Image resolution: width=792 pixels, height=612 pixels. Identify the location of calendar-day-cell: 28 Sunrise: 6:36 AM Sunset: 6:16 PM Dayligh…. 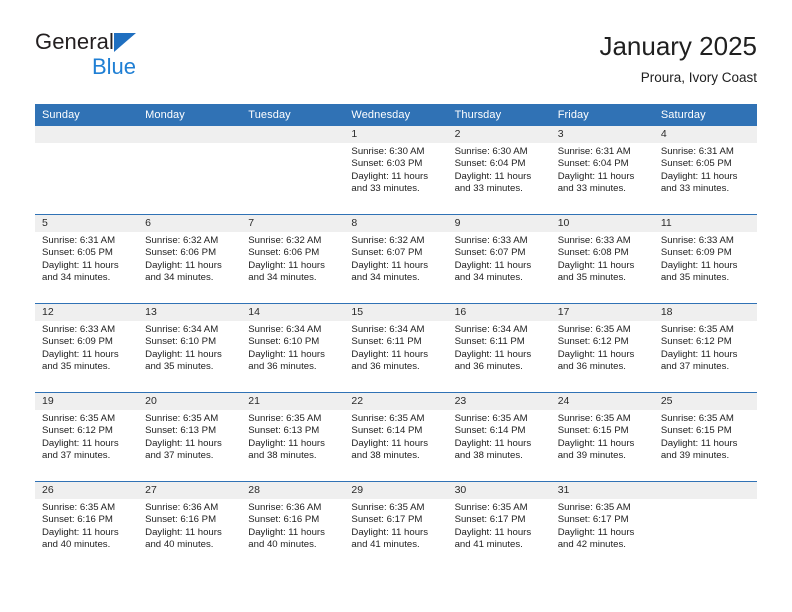
(293, 525).